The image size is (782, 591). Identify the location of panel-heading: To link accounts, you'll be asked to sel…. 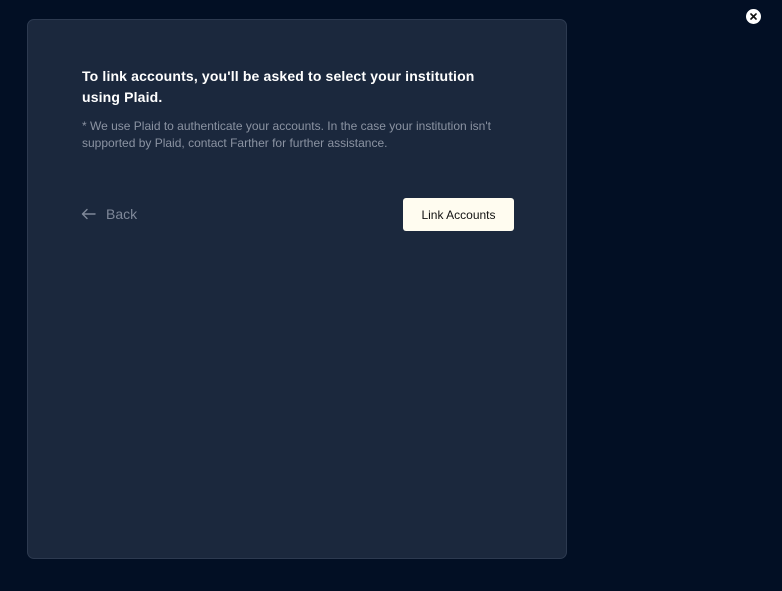
(278, 86).